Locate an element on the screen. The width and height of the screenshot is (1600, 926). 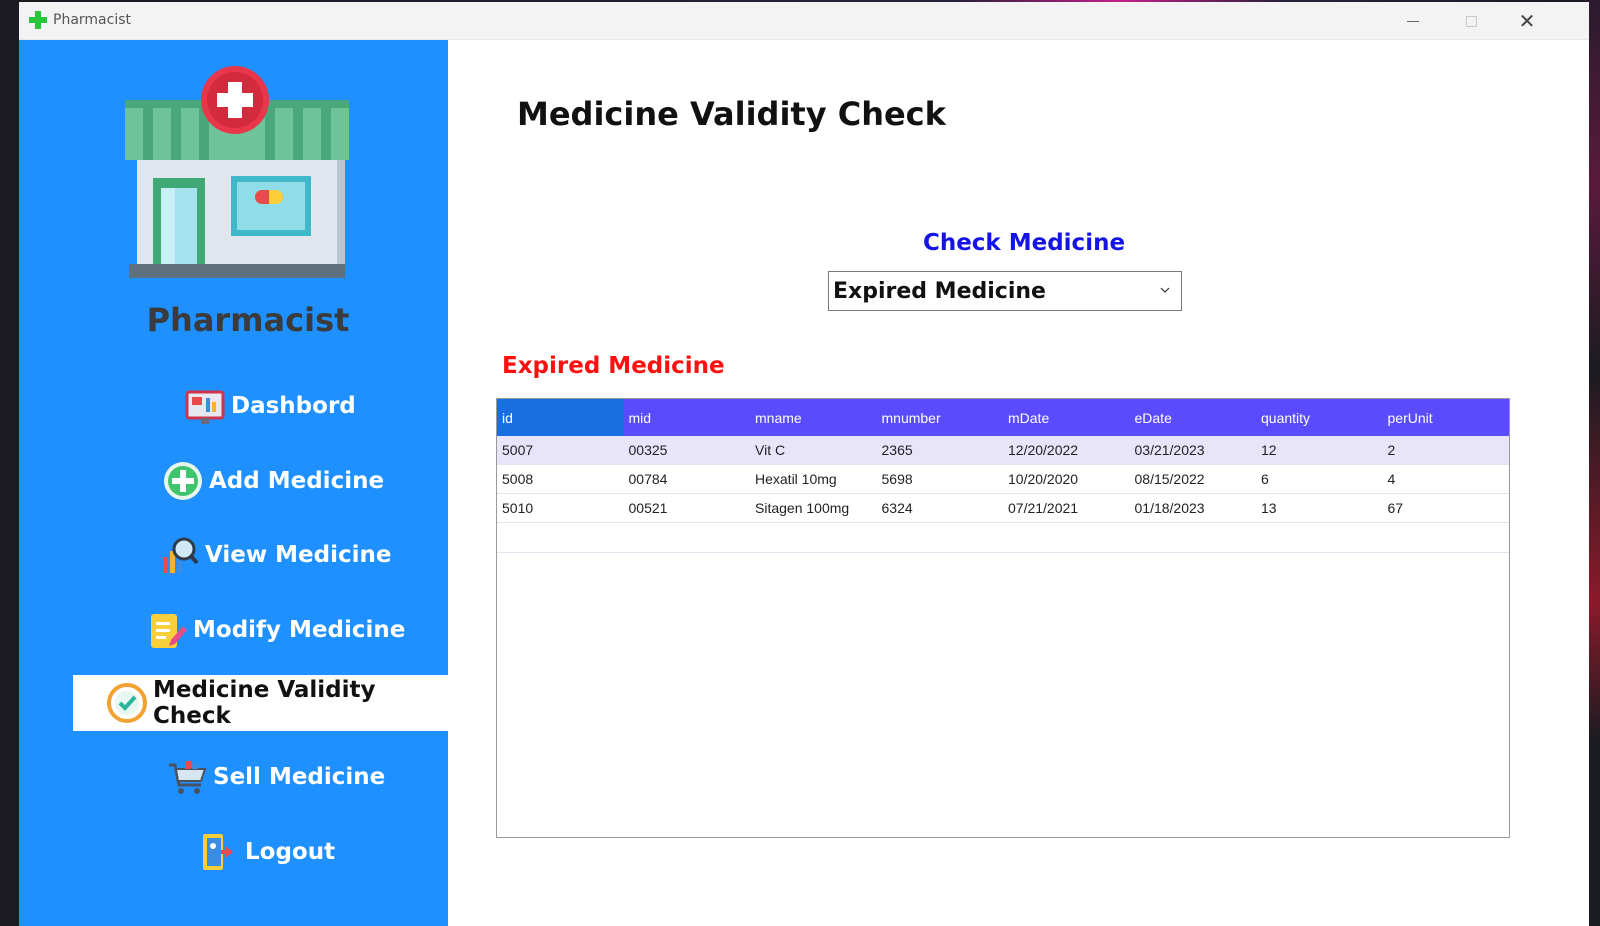
window-title: Pharmacist is located at coordinates (92, 20).